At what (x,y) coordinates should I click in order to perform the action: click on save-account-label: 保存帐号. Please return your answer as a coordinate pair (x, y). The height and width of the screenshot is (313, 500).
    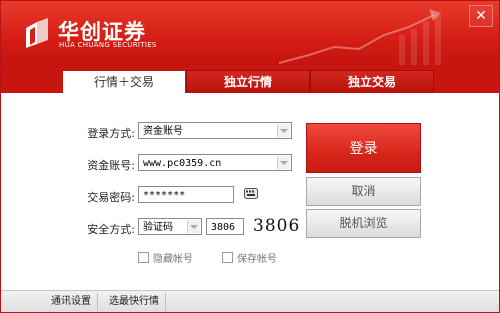
    Looking at the image, I should click on (257, 259).